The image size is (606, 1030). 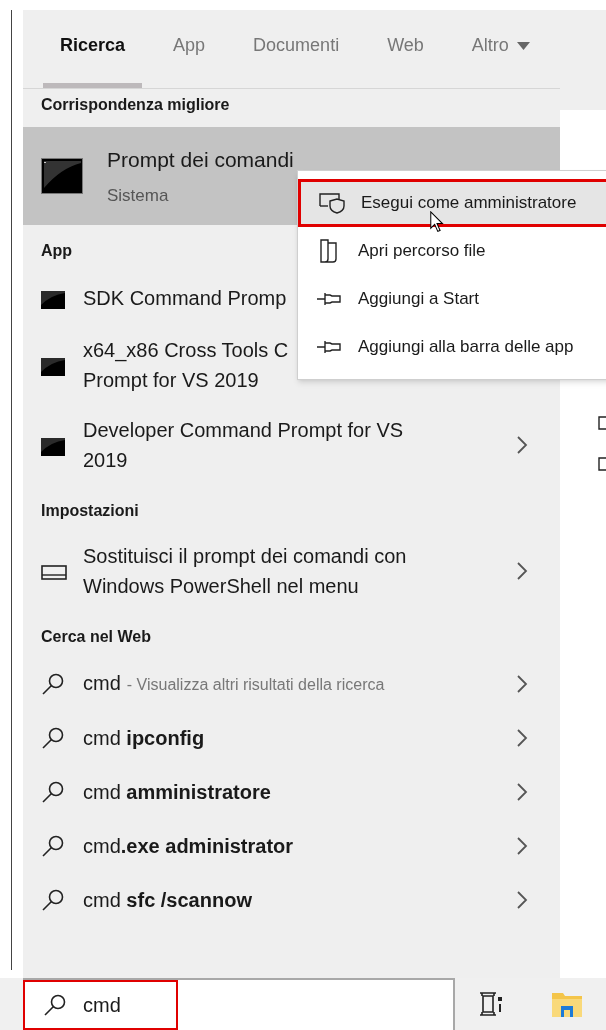 What do you see at coordinates (243, 445) in the screenshot?
I see `item-label: Developer Command Prompt for VS 2019` at bounding box center [243, 445].